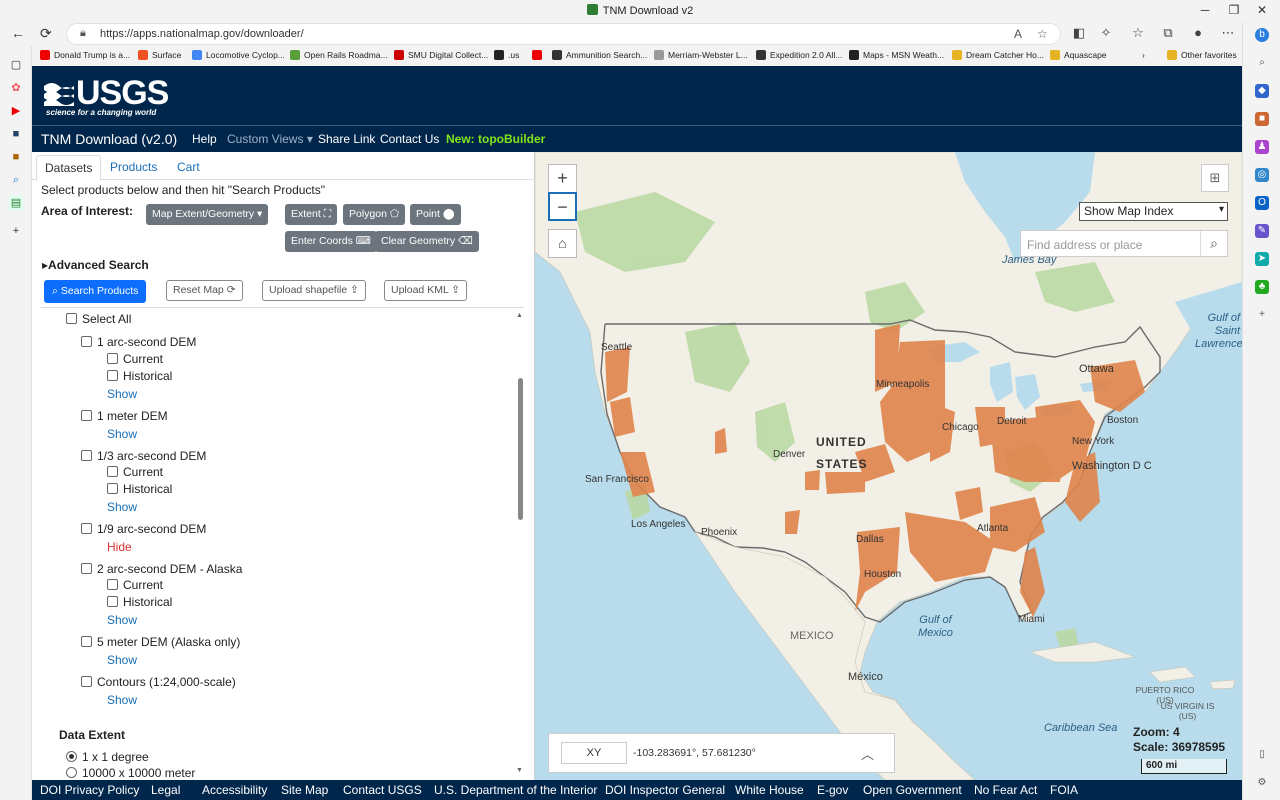 Image resolution: width=1280 pixels, height=800 pixels. I want to click on favorites-overflow-icon: ›, so click(1143, 55).